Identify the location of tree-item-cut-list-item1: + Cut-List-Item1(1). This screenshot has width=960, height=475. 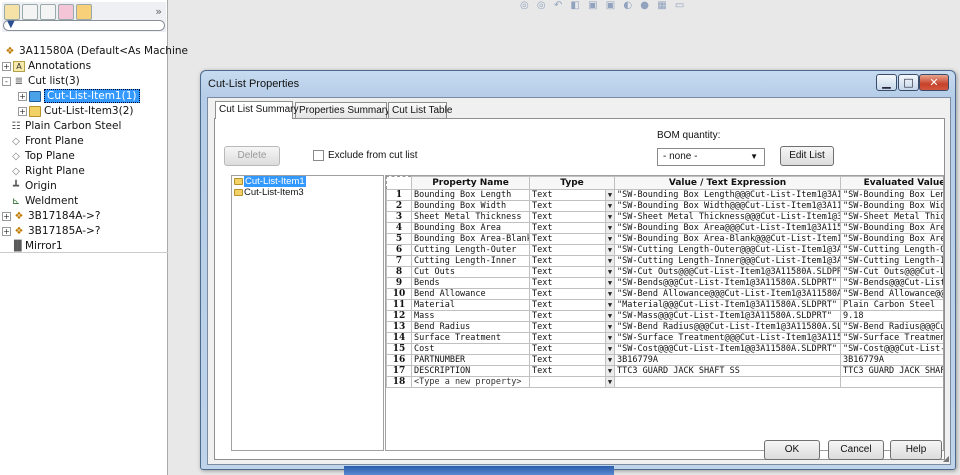
(84, 96).